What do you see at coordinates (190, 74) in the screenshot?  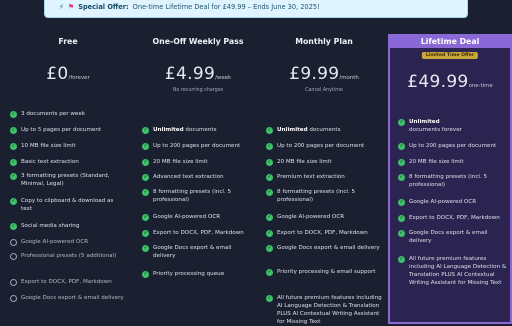 I see `price-amount: £4.99` at bounding box center [190, 74].